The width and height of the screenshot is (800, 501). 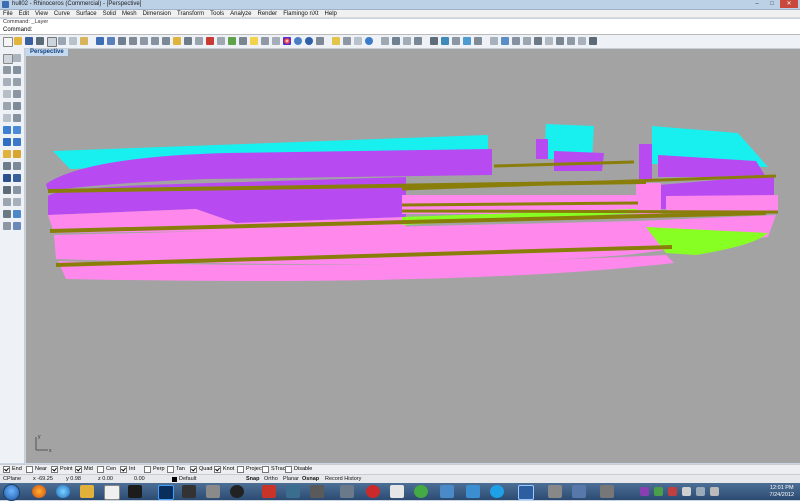 I want to click on rhino-taskbar-icon, so click(x=526, y=492).